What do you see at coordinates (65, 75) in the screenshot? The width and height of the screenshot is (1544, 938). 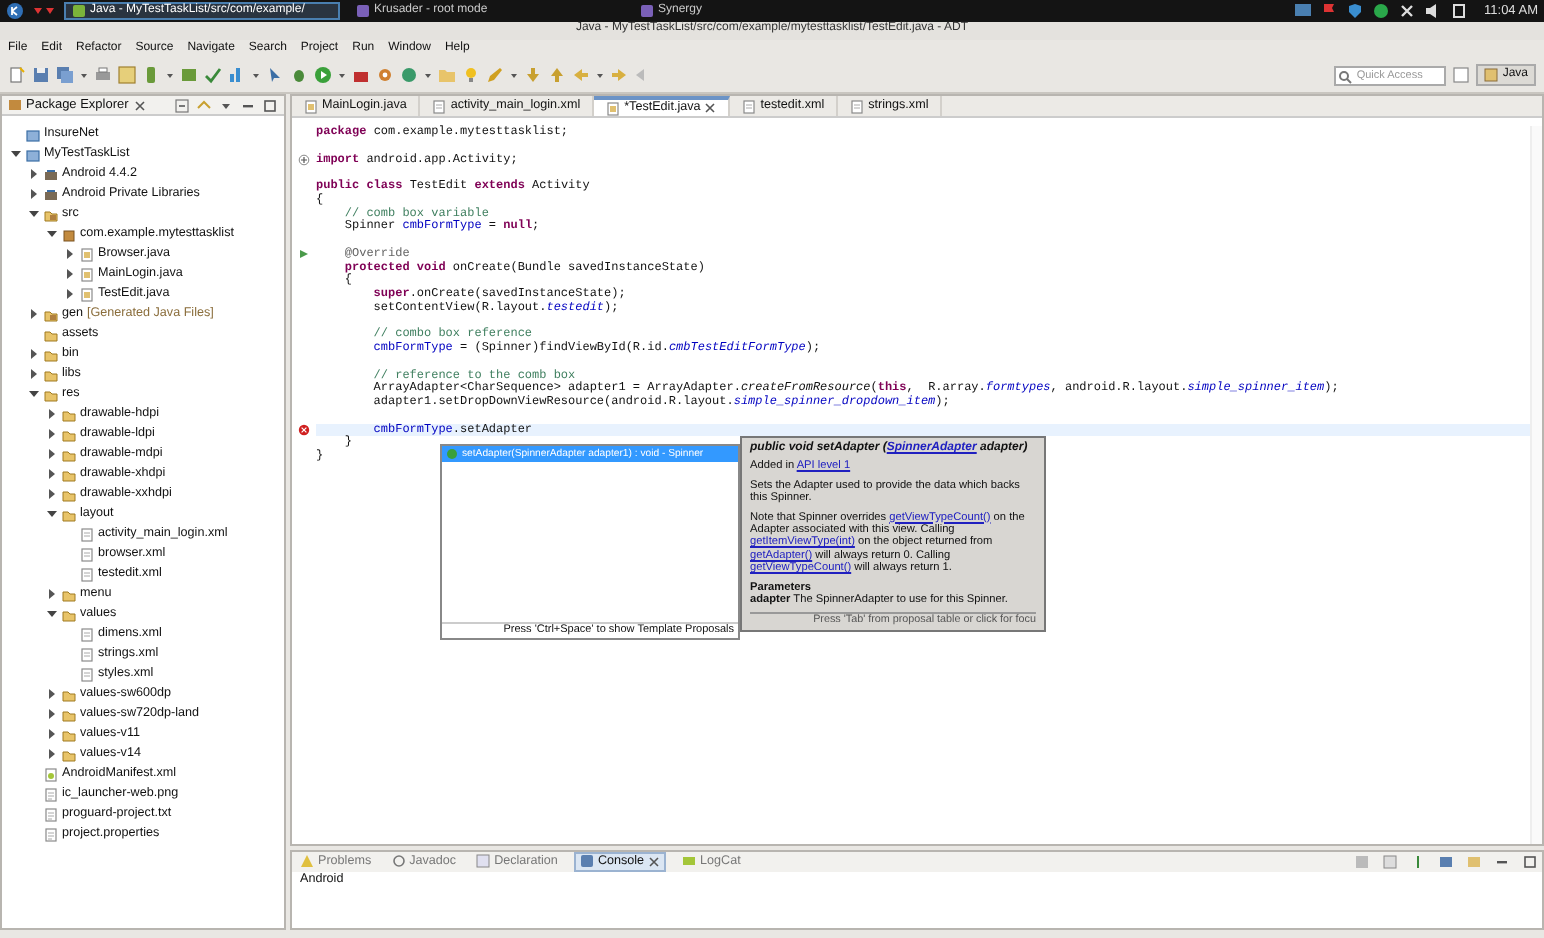 I see `disks-icon` at bounding box center [65, 75].